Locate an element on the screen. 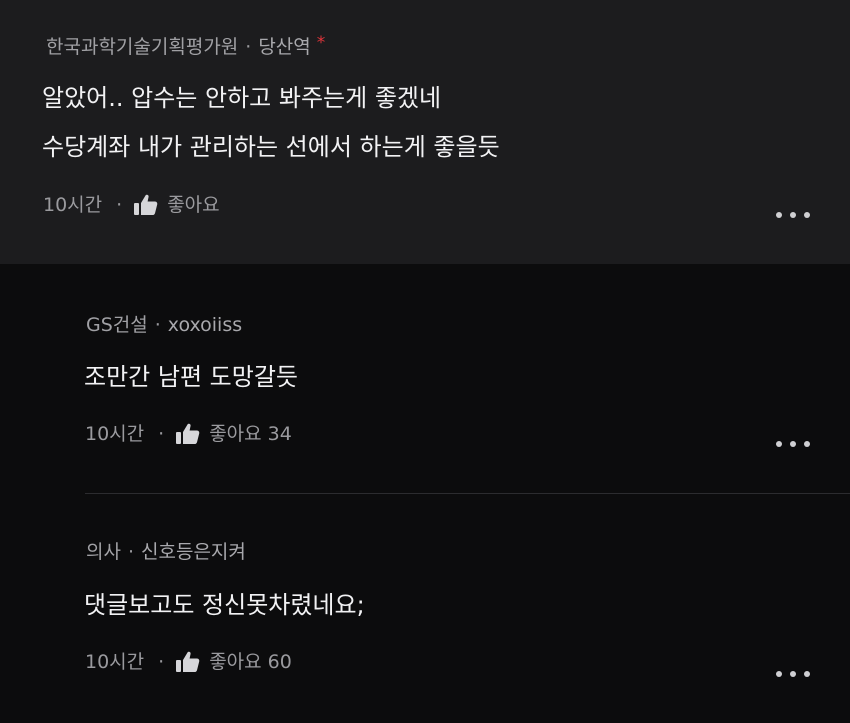 The width and height of the screenshot is (850, 723). author-company: 한국과학기술기획평가원 is located at coordinates (142, 47).